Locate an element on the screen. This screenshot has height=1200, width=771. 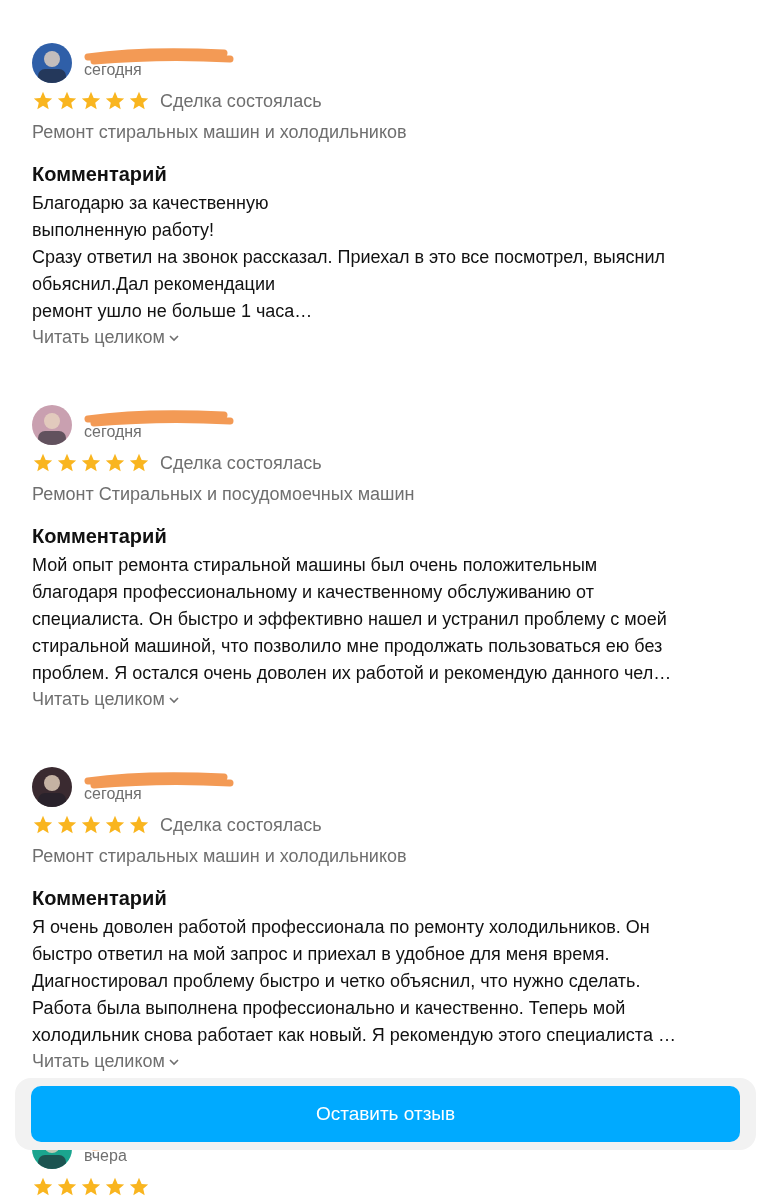
leave-review-button: Оставить отзыв is located at coordinates (385, 1114).